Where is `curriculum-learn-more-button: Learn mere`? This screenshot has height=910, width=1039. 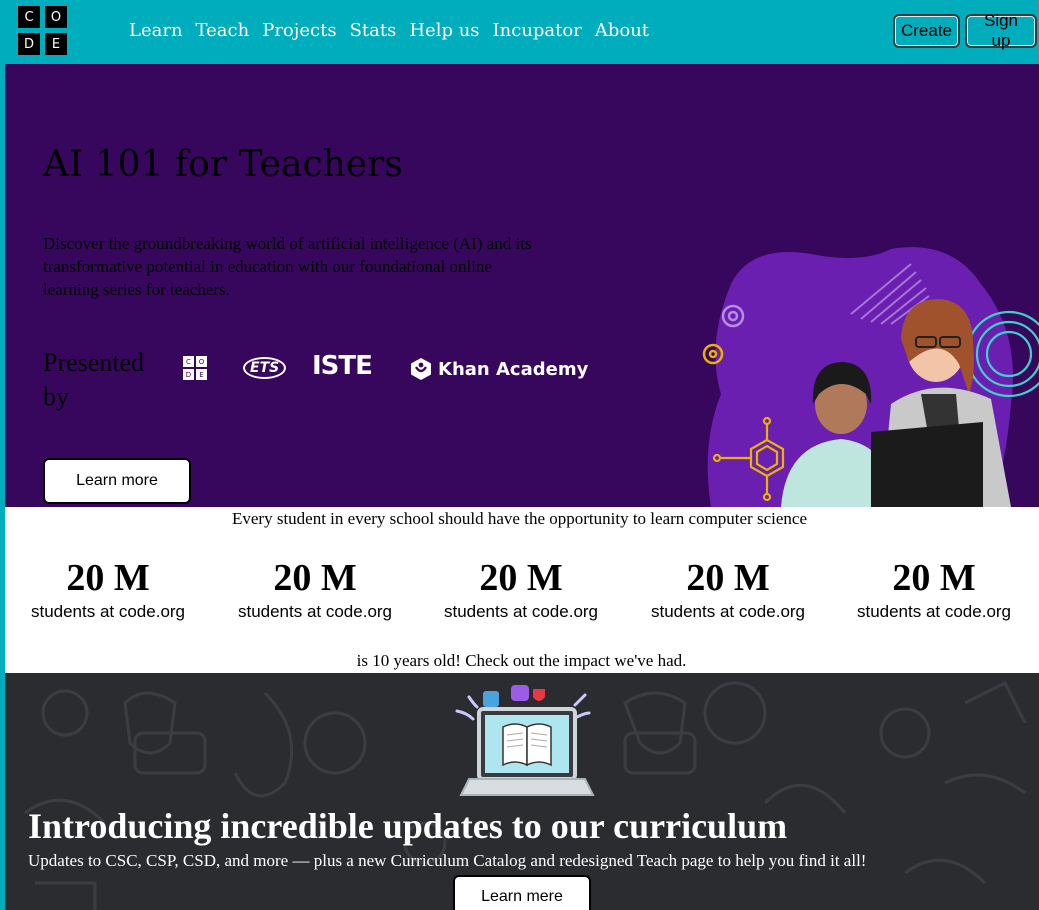 curriculum-learn-more-button: Learn mere is located at coordinates (522, 892).